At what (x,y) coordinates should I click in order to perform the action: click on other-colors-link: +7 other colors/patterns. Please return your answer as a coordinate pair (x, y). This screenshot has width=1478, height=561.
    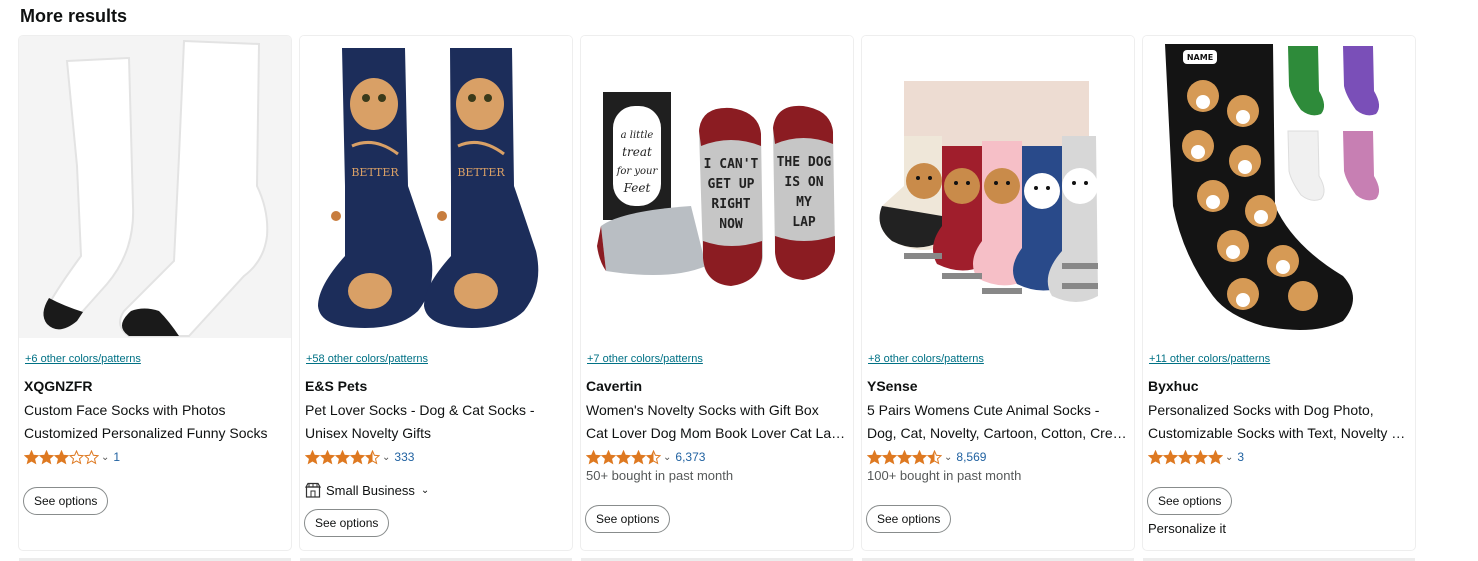
    Looking at the image, I should click on (645, 359).